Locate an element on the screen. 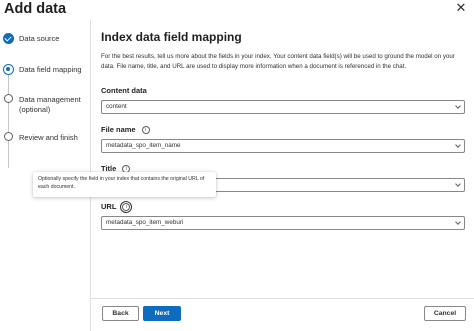 The height and width of the screenshot is (331, 474). field-label-text: Content data is located at coordinates (124, 90).